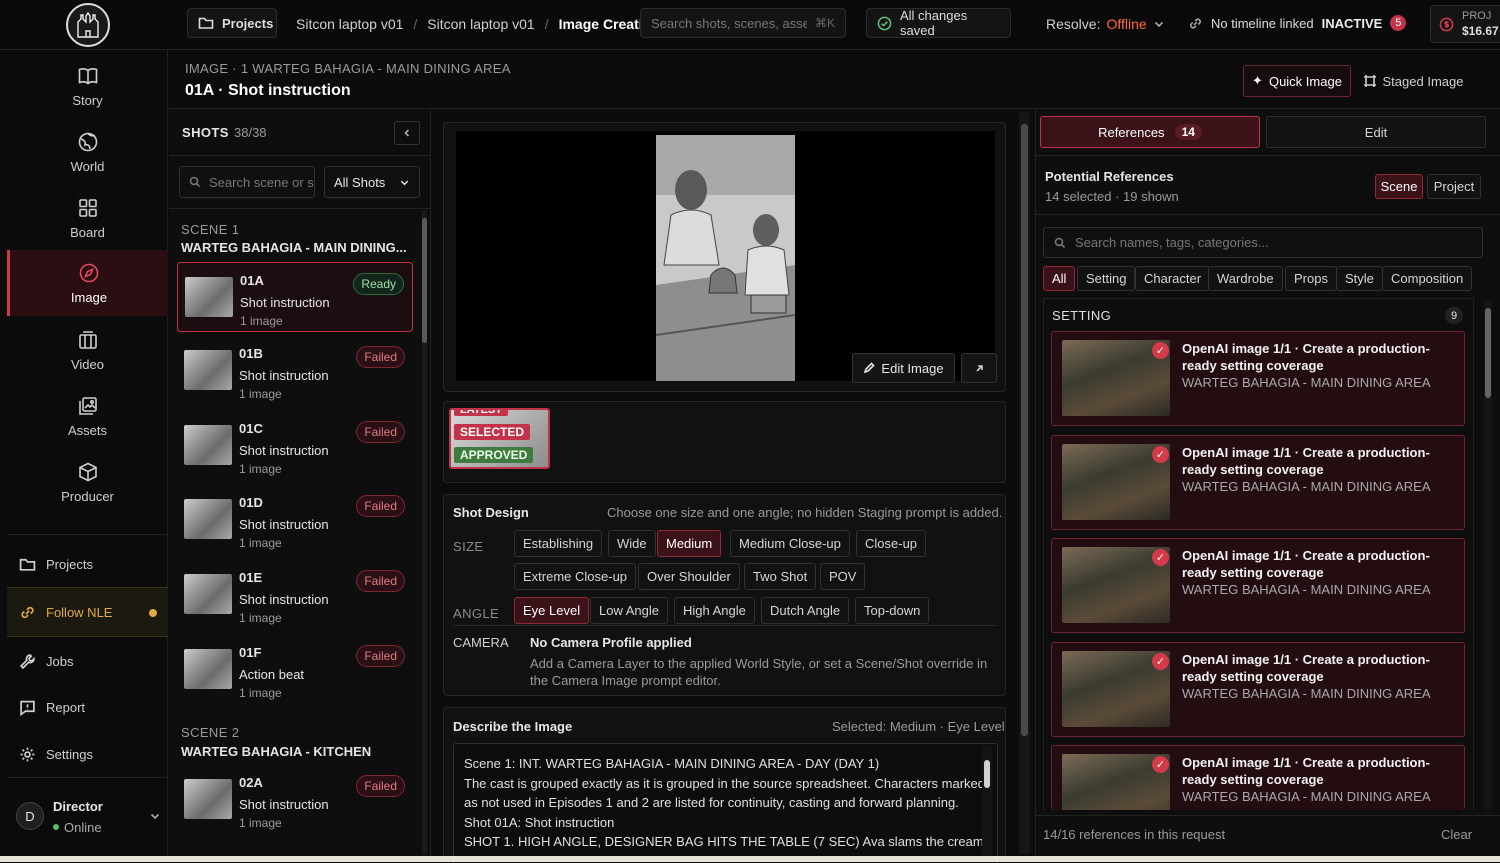 This screenshot has height=863, width=1500. I want to click on open-external-button, so click(979, 368).